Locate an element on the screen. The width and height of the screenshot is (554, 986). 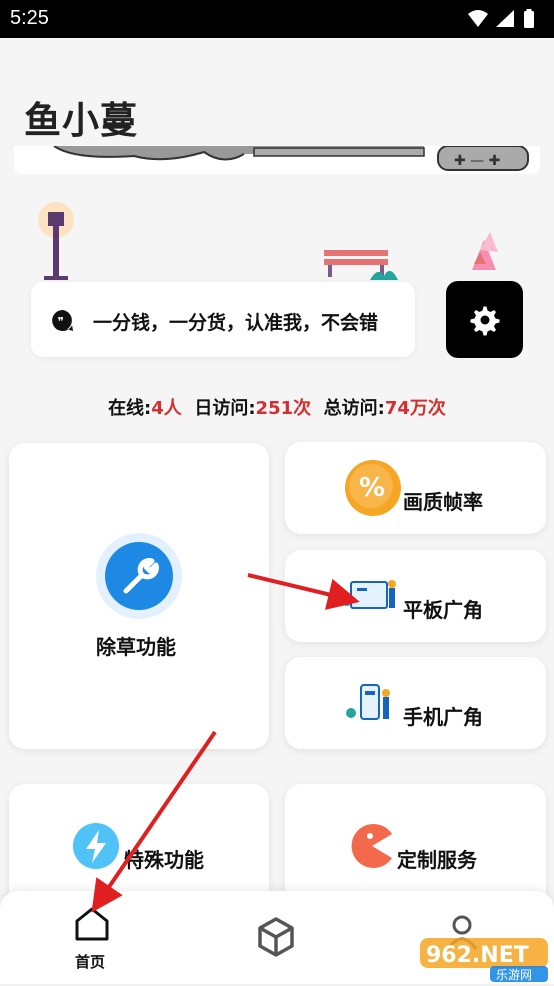
lightning-icon is located at coordinates (96, 846).